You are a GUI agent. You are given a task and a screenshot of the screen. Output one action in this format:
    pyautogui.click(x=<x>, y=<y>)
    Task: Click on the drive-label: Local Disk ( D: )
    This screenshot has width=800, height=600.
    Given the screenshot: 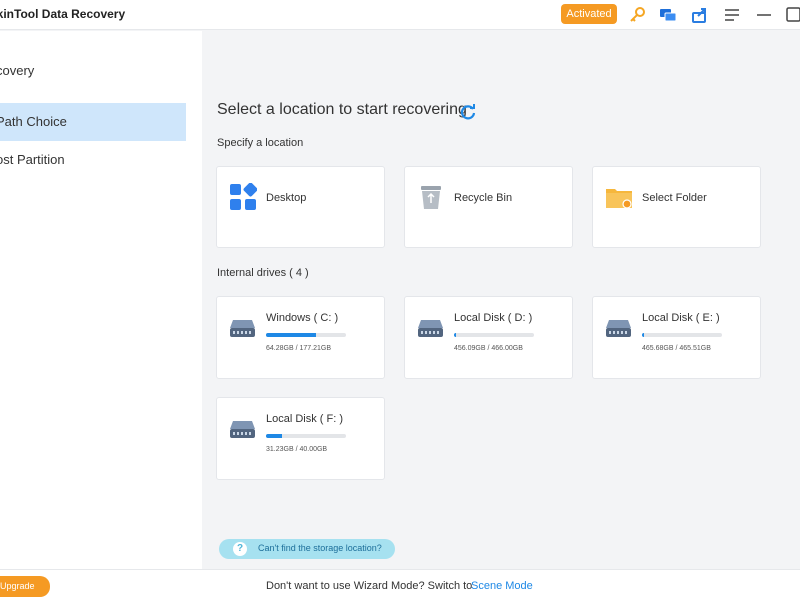 What is the action you would take?
    pyautogui.click(x=493, y=318)
    